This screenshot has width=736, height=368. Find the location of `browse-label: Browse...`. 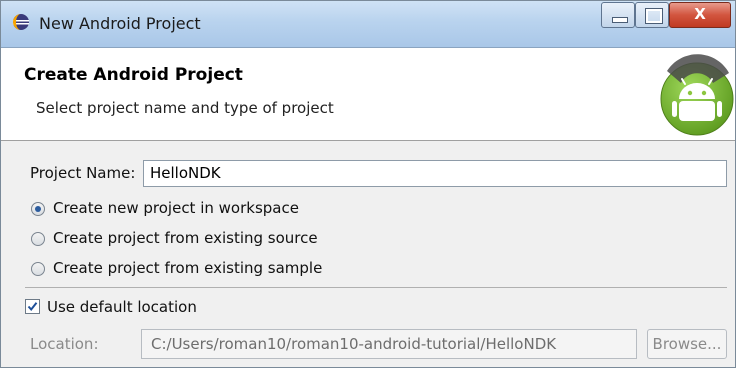

browse-label: Browse... is located at coordinates (687, 344).